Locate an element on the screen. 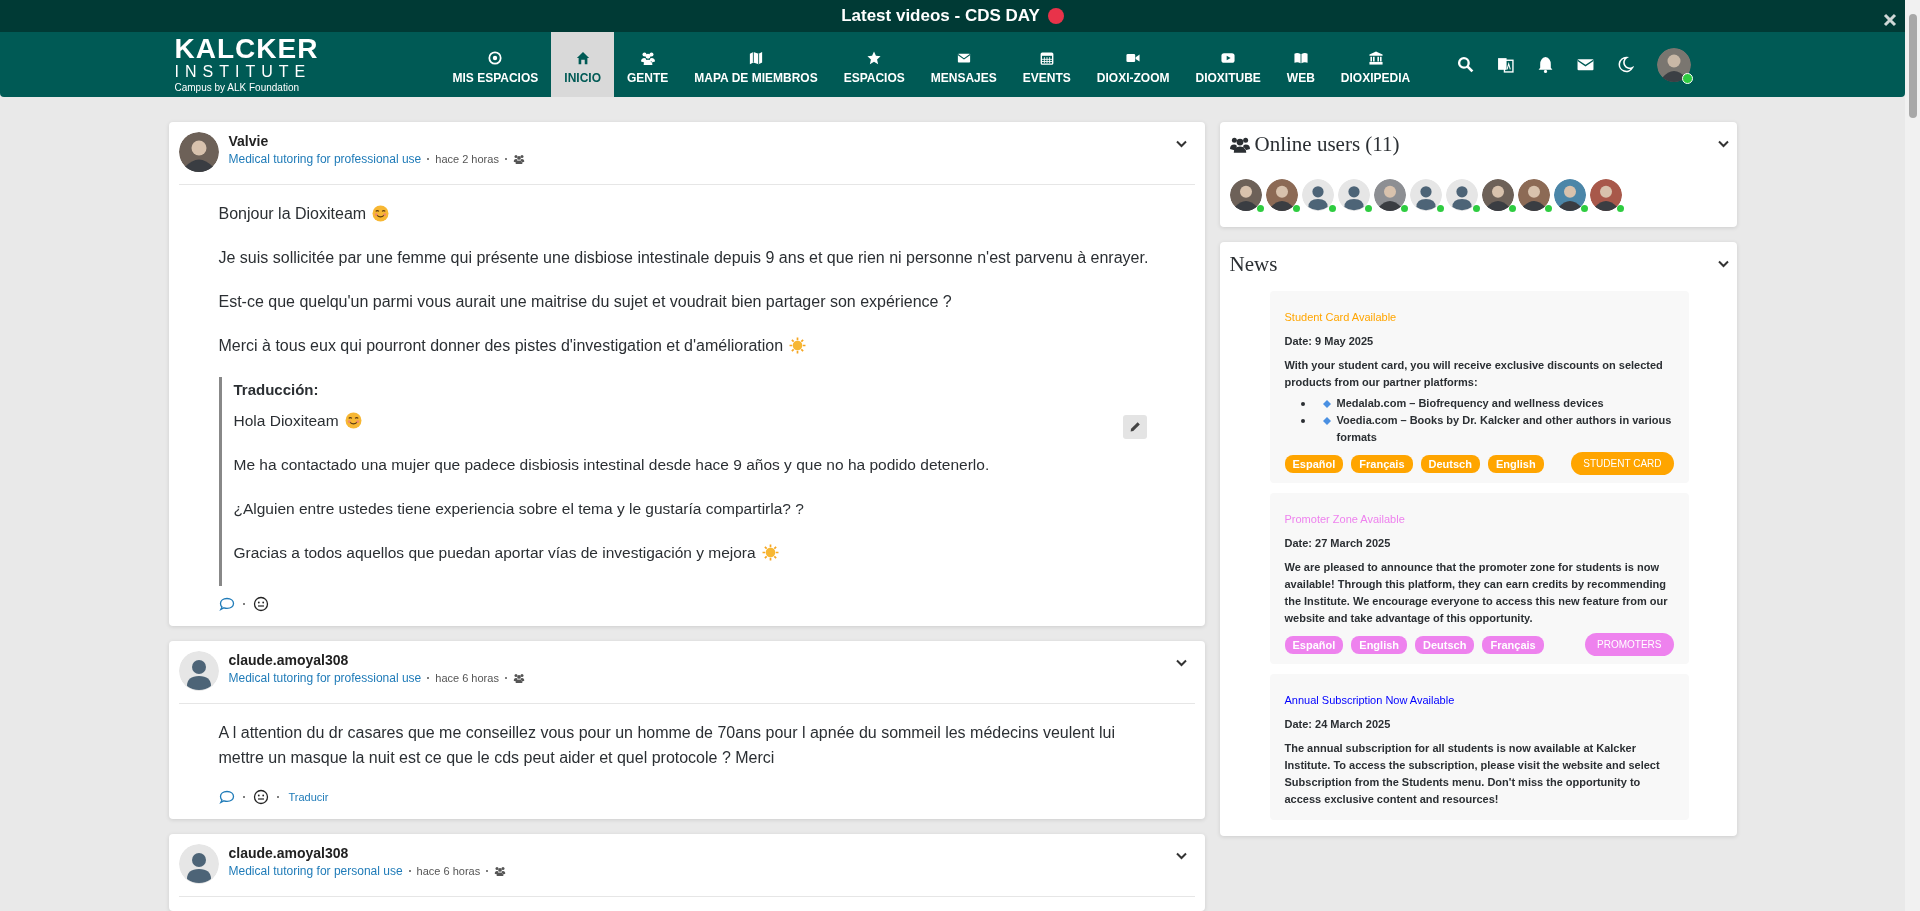  translate-link: Traducir is located at coordinates (308, 797).